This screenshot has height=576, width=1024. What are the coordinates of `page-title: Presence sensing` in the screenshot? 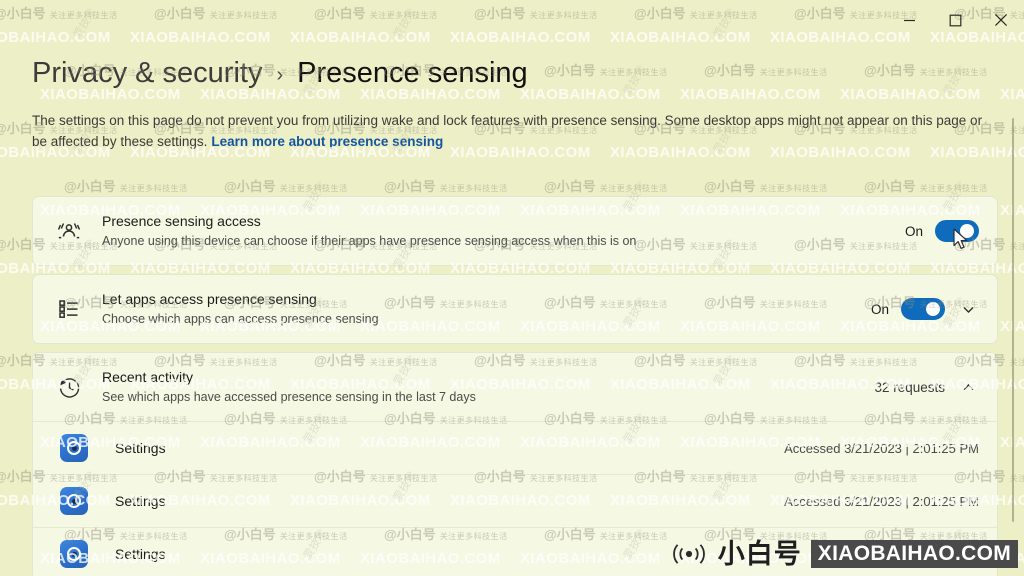 It's located at (412, 73).